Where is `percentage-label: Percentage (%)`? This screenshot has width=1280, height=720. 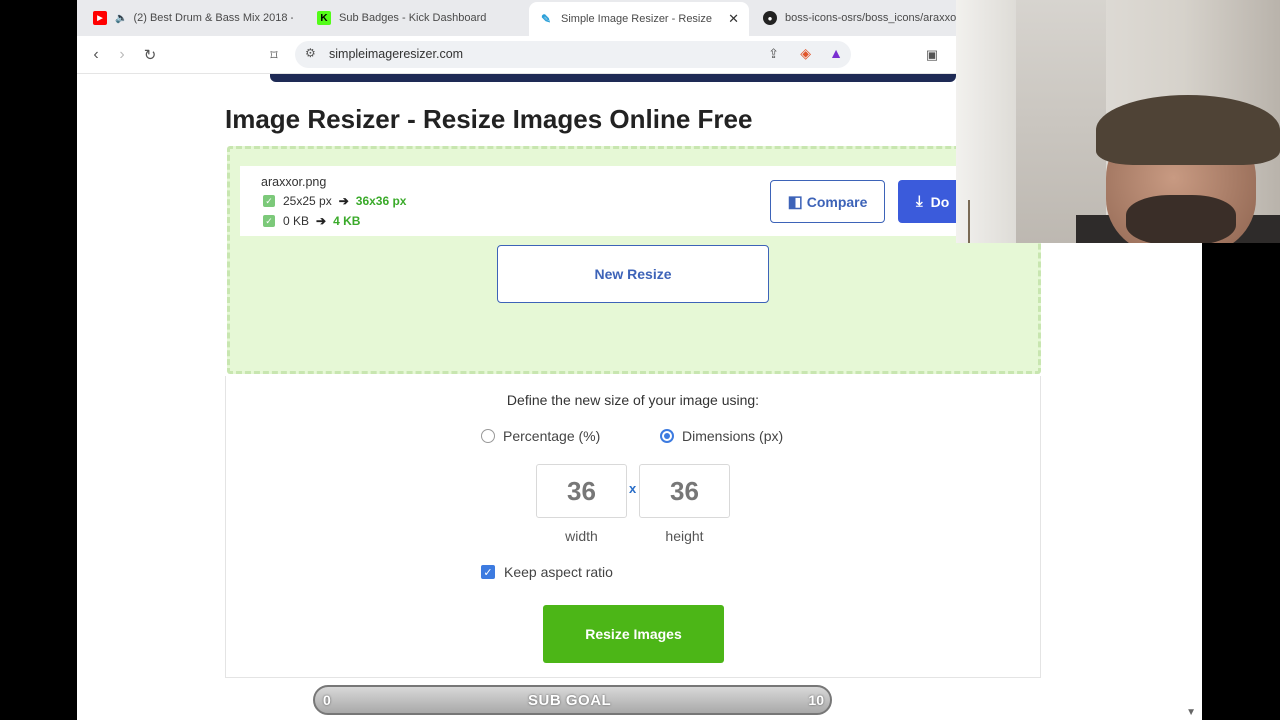 percentage-label: Percentage (%) is located at coordinates (552, 436).